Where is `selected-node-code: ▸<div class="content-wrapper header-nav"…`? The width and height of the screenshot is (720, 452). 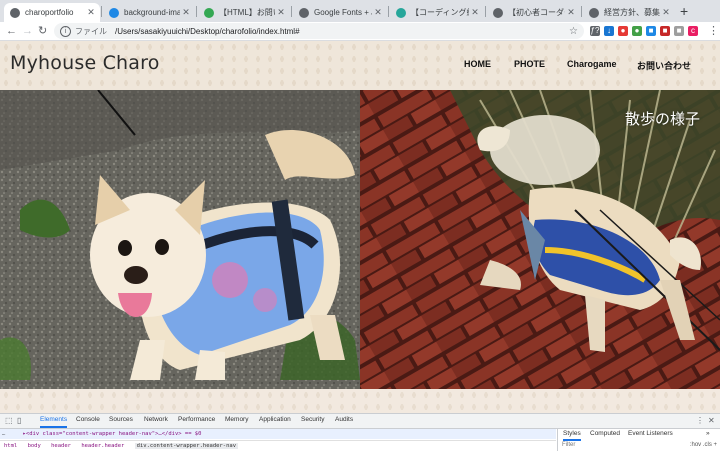 selected-node-code: ▸<div class="content-wrapper header-nav"… is located at coordinates (112, 434).